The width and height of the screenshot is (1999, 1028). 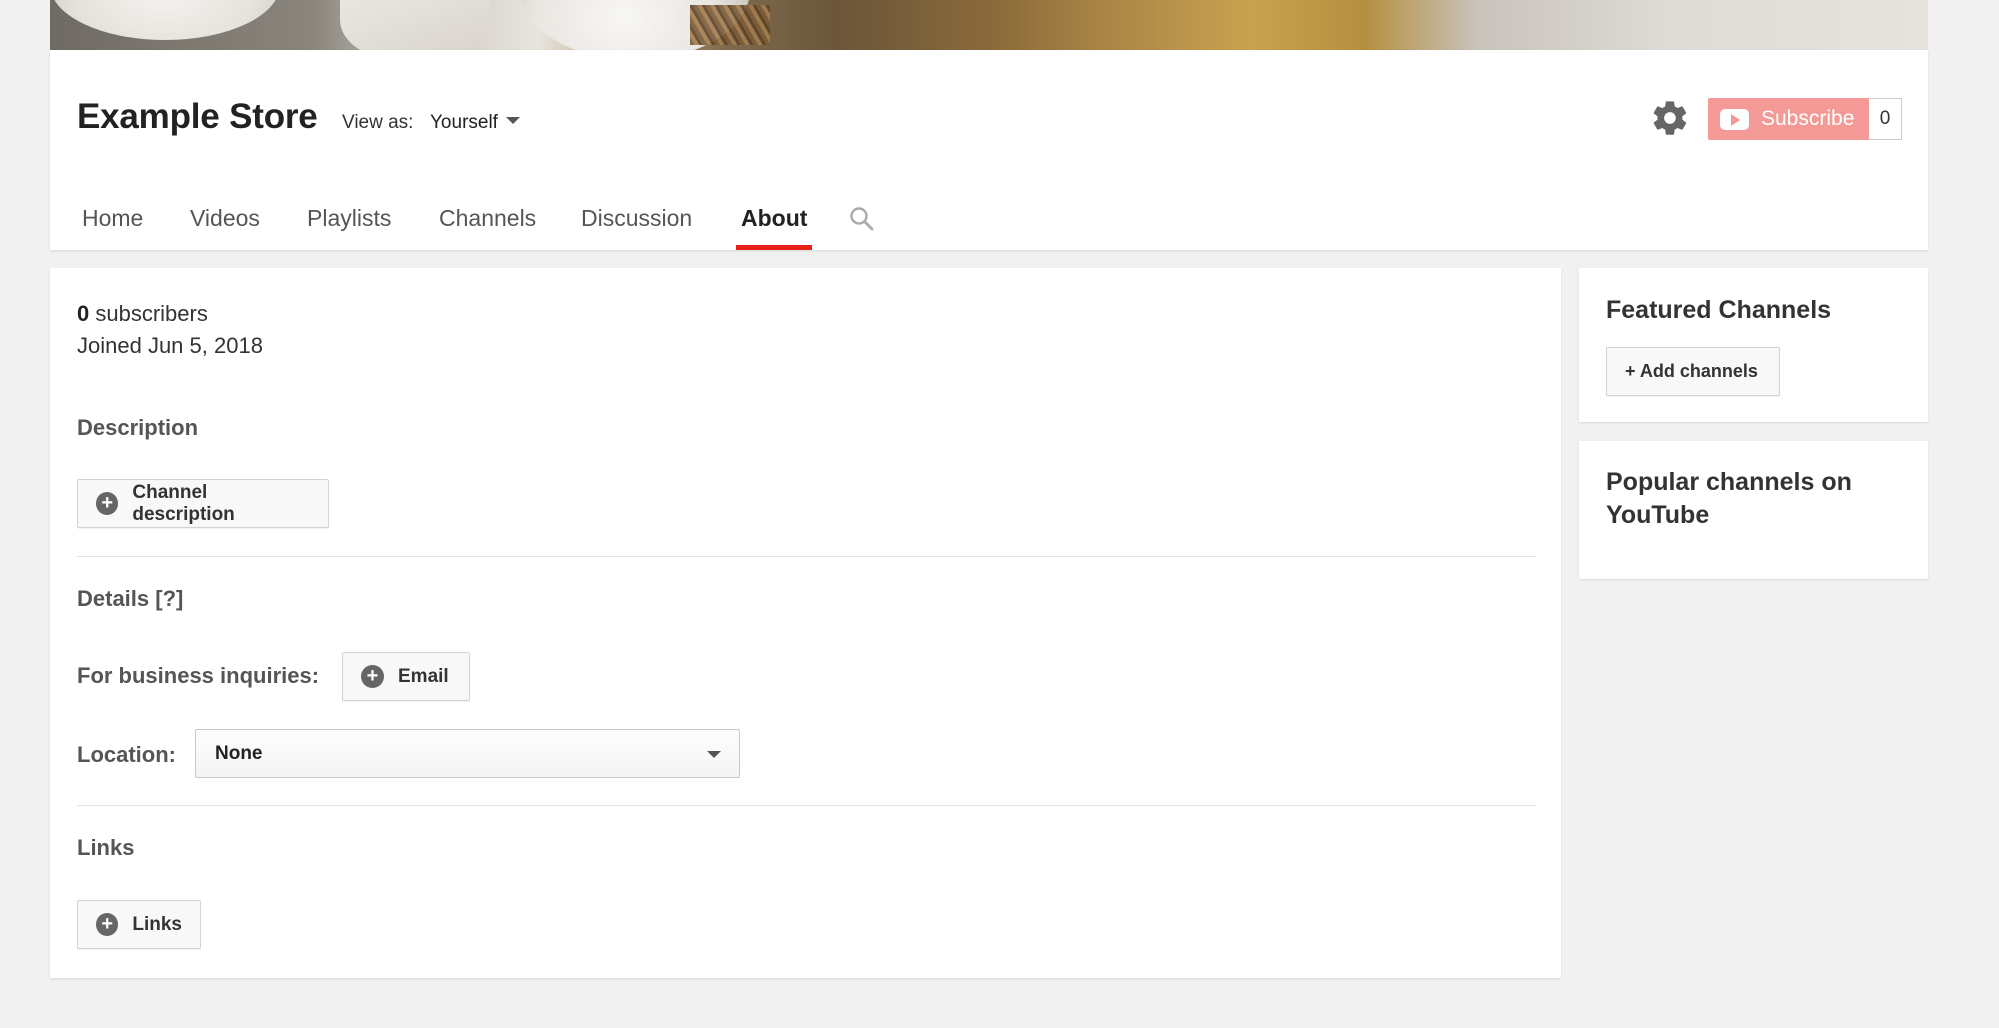 What do you see at coordinates (464, 122) in the screenshot?
I see `view-as-value: Yourself` at bounding box center [464, 122].